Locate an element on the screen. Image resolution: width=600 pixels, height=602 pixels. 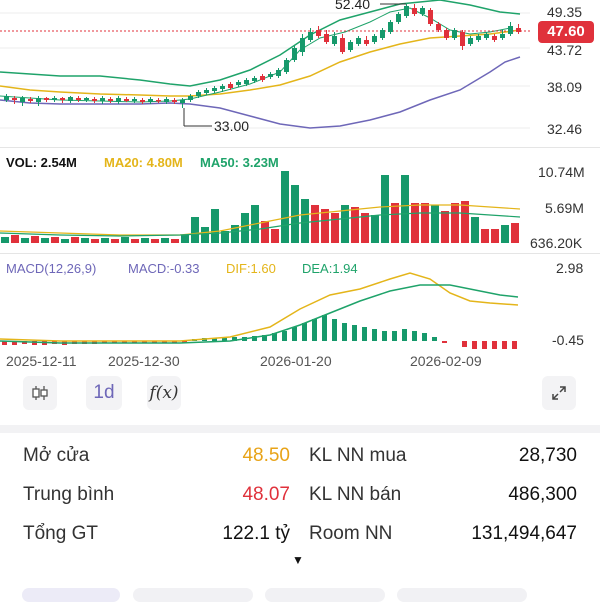
candlestick-type-button is located at coordinates (40, 393).